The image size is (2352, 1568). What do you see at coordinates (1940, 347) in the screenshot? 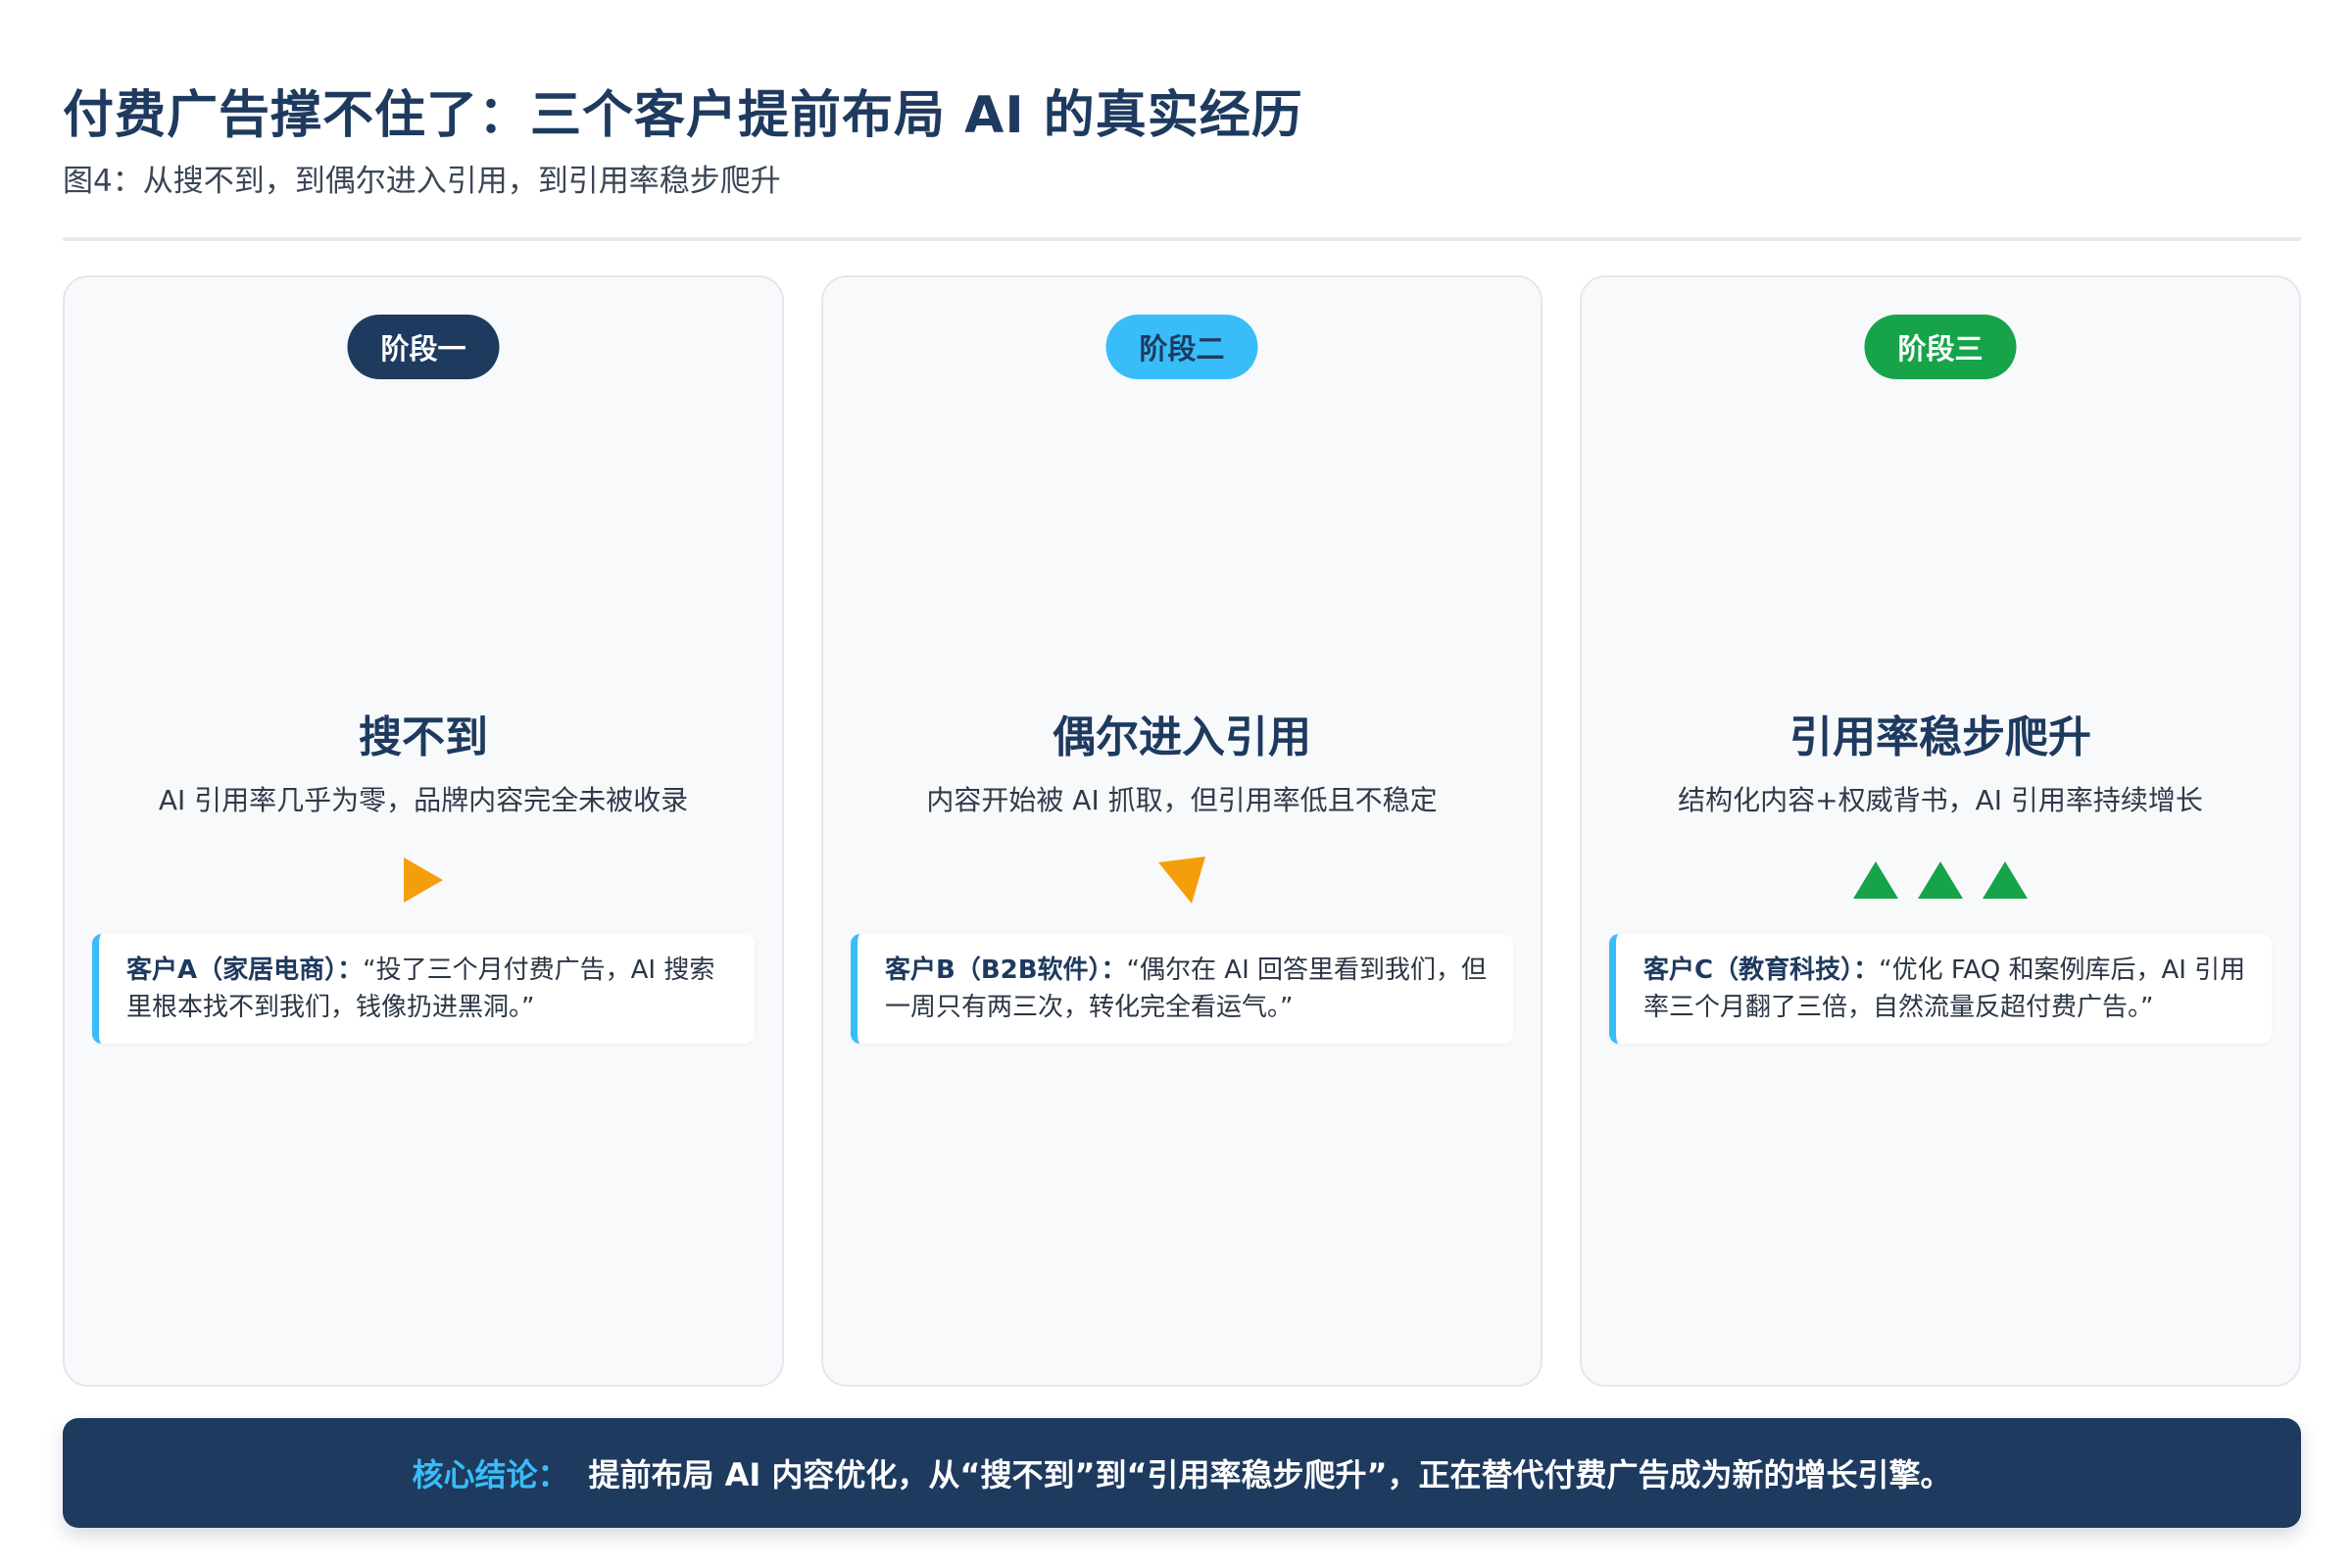
I see `stage-badge: 阶段三` at bounding box center [1940, 347].